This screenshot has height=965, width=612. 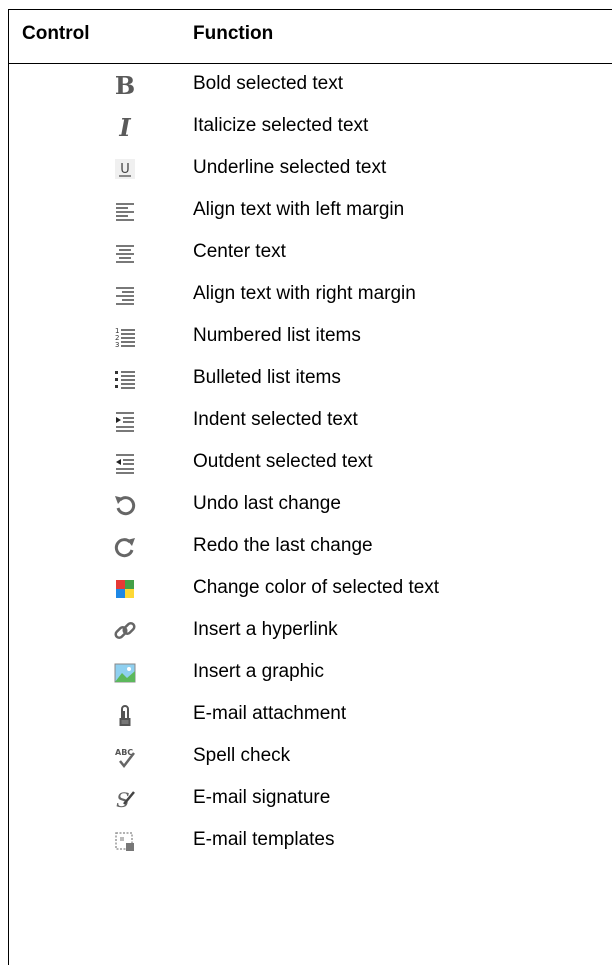 I want to click on undo-icon, so click(x=125, y=505).